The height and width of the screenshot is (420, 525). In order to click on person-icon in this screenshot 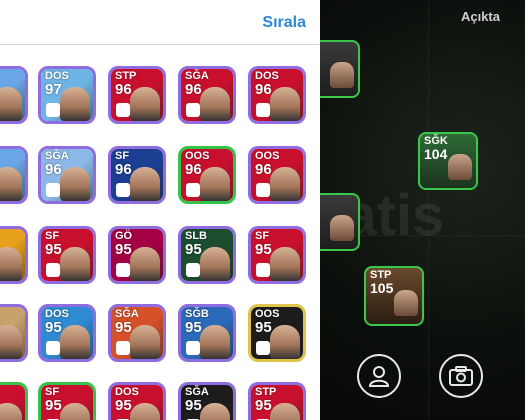, I will do `click(379, 376)`.